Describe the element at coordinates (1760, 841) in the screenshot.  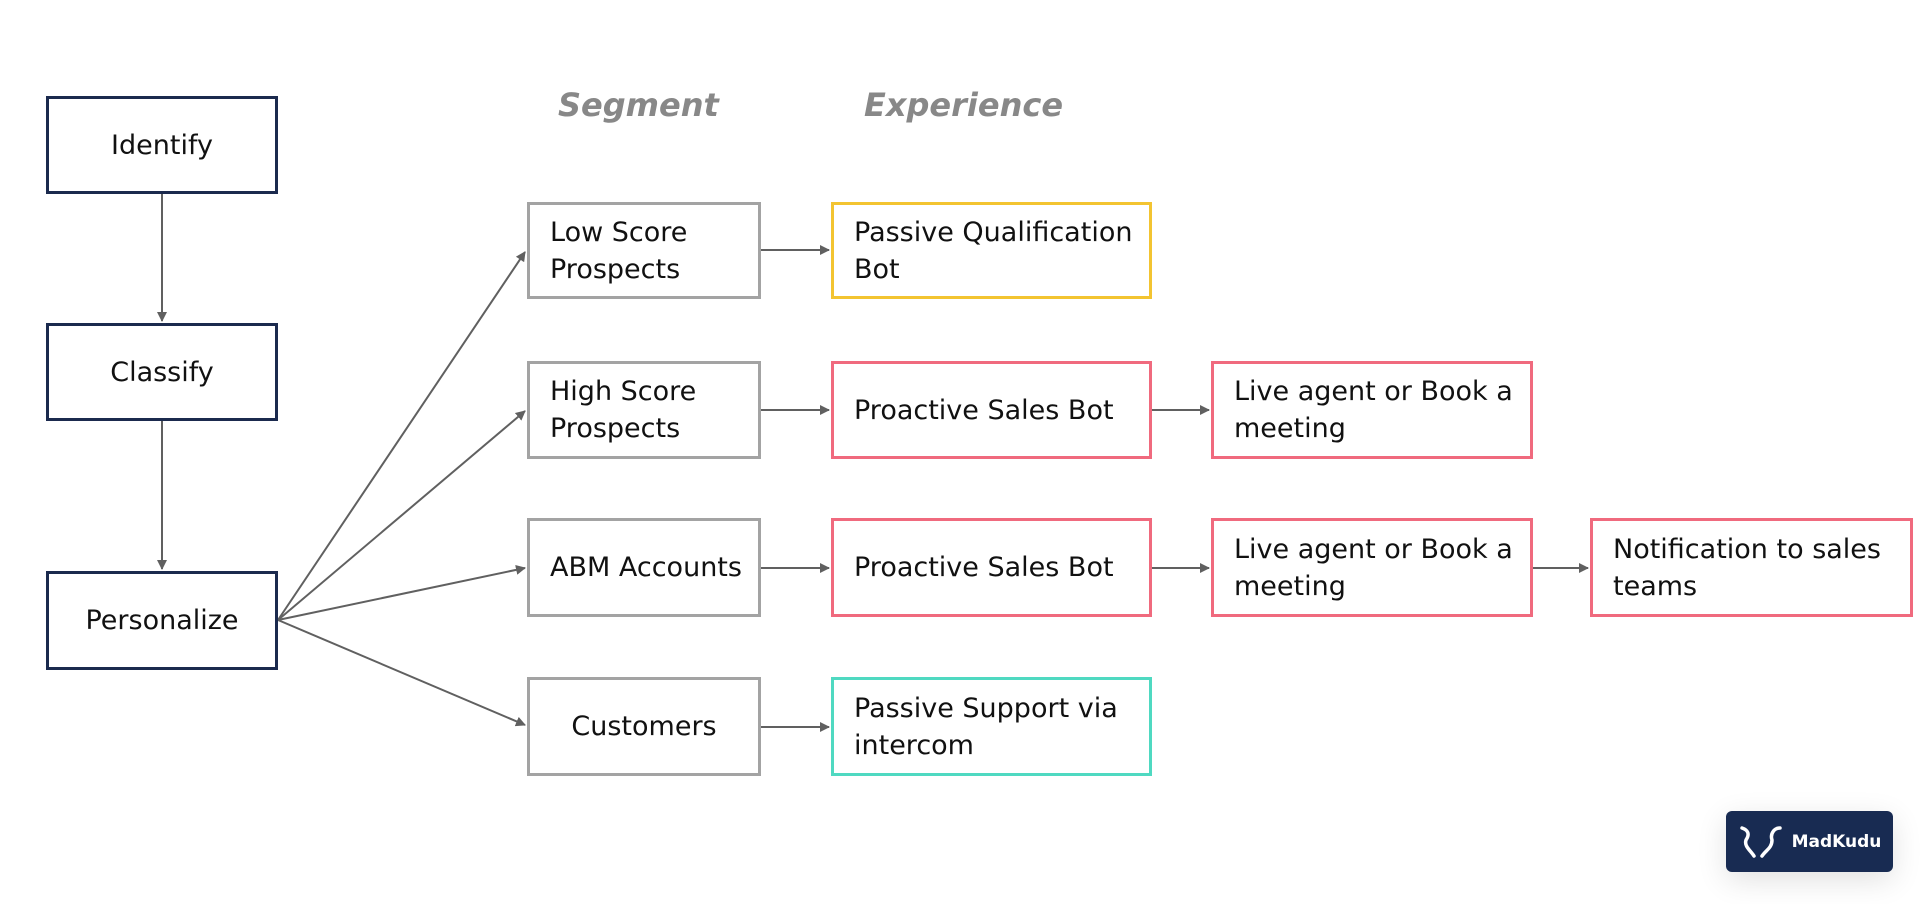
I see `kudu-horns-icon` at that location.